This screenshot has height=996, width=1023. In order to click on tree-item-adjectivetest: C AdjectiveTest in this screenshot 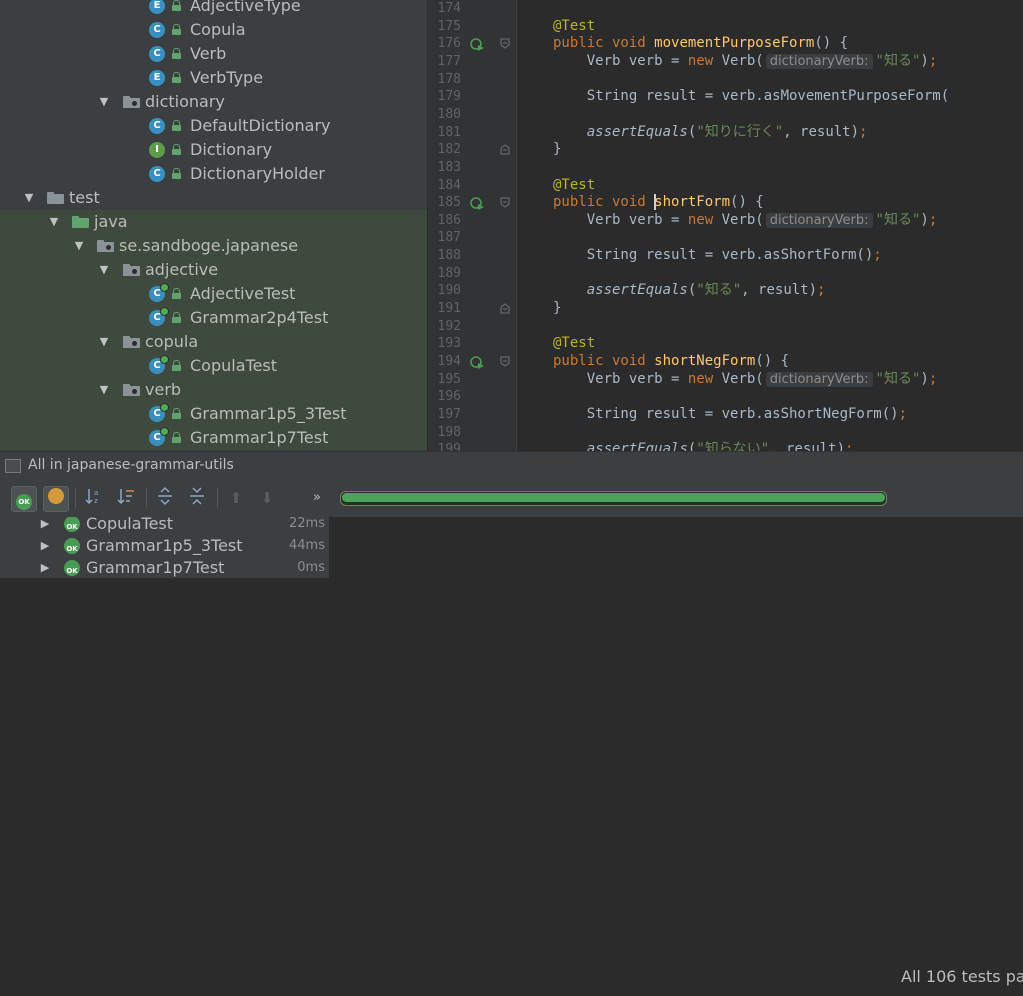, I will do `click(213, 294)`.